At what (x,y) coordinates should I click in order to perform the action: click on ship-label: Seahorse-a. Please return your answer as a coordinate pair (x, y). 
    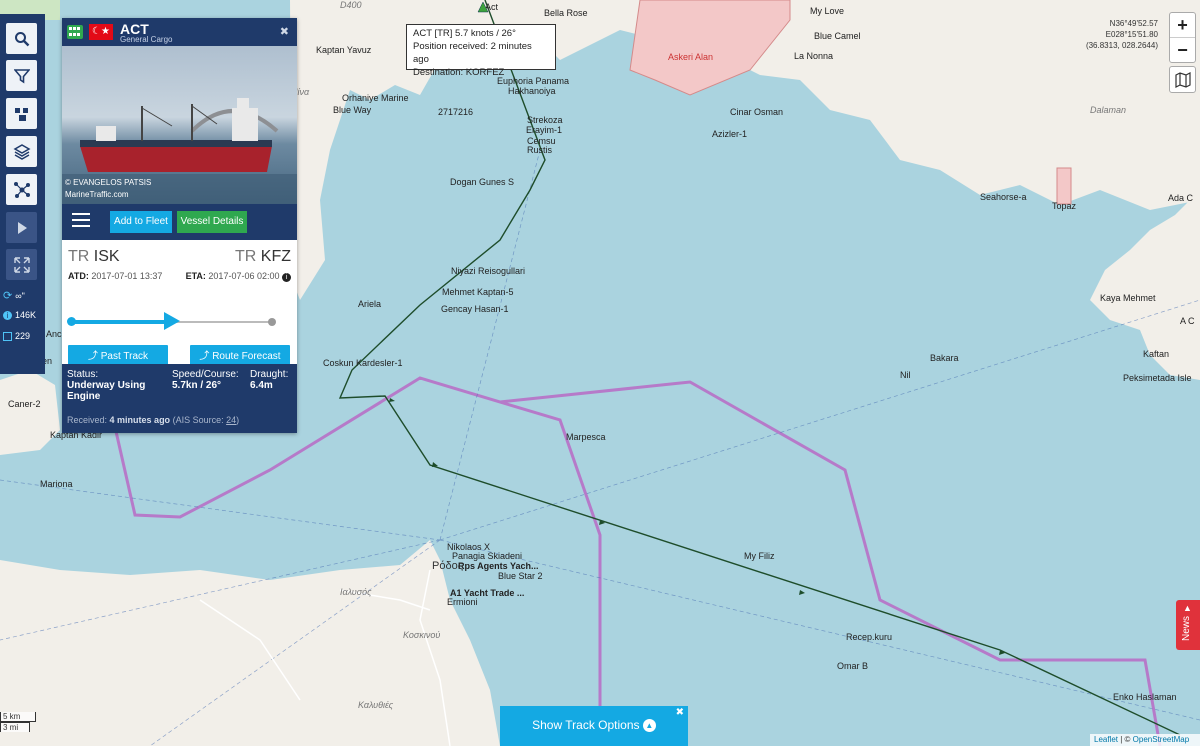
    Looking at the image, I should click on (1003, 197).